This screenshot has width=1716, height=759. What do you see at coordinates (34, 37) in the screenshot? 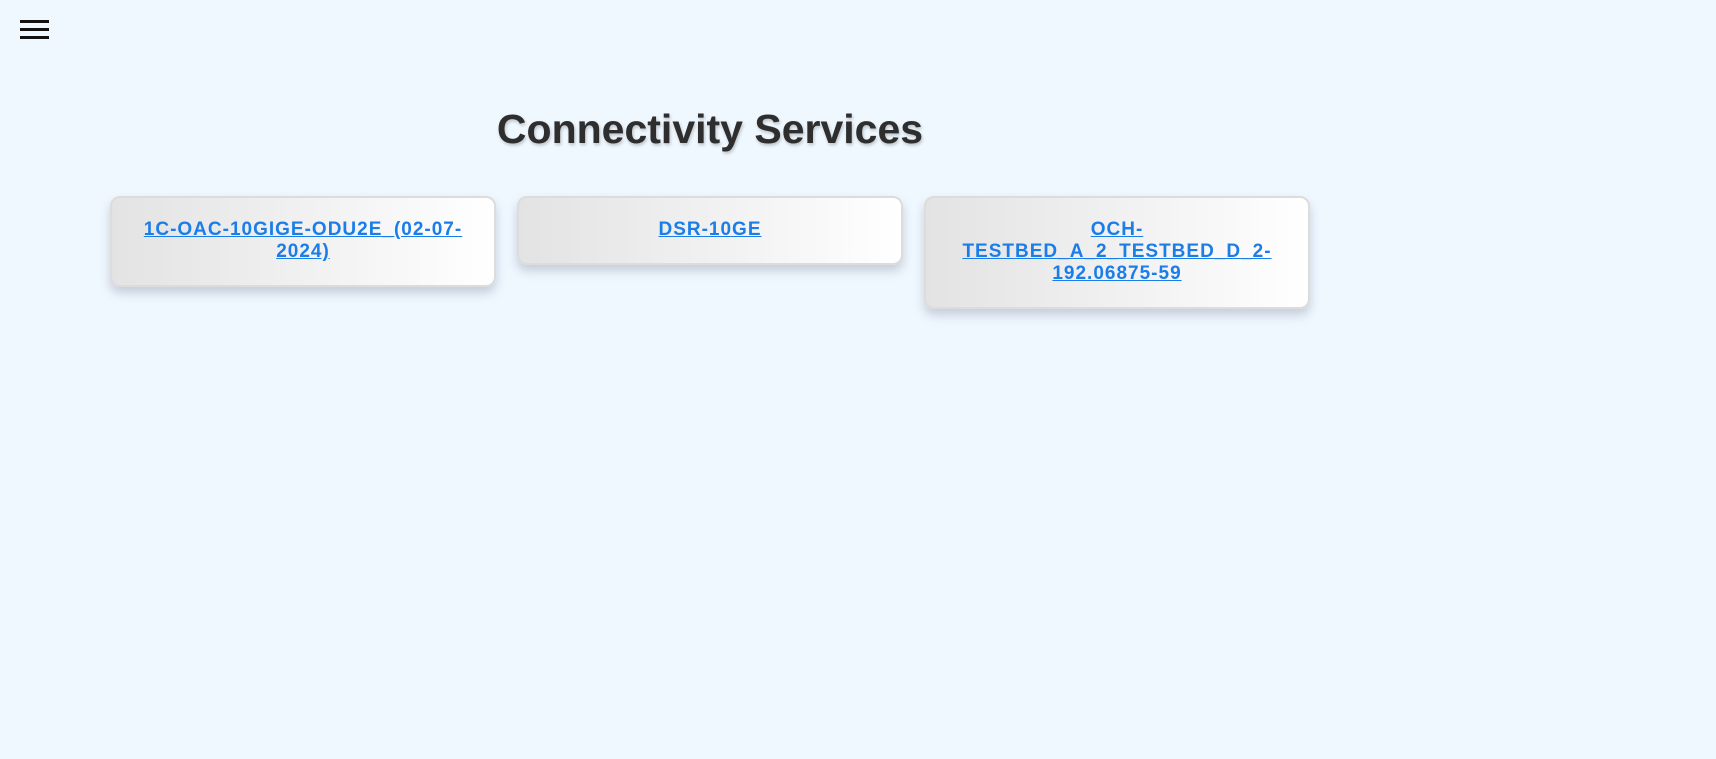
I see `menu-bar-bottom` at bounding box center [34, 37].